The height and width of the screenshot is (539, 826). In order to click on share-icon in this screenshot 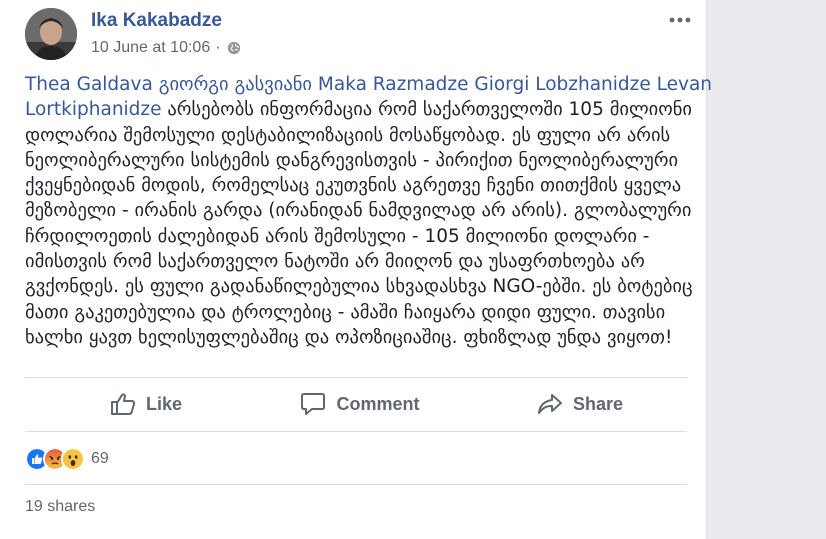, I will do `click(549, 404)`.